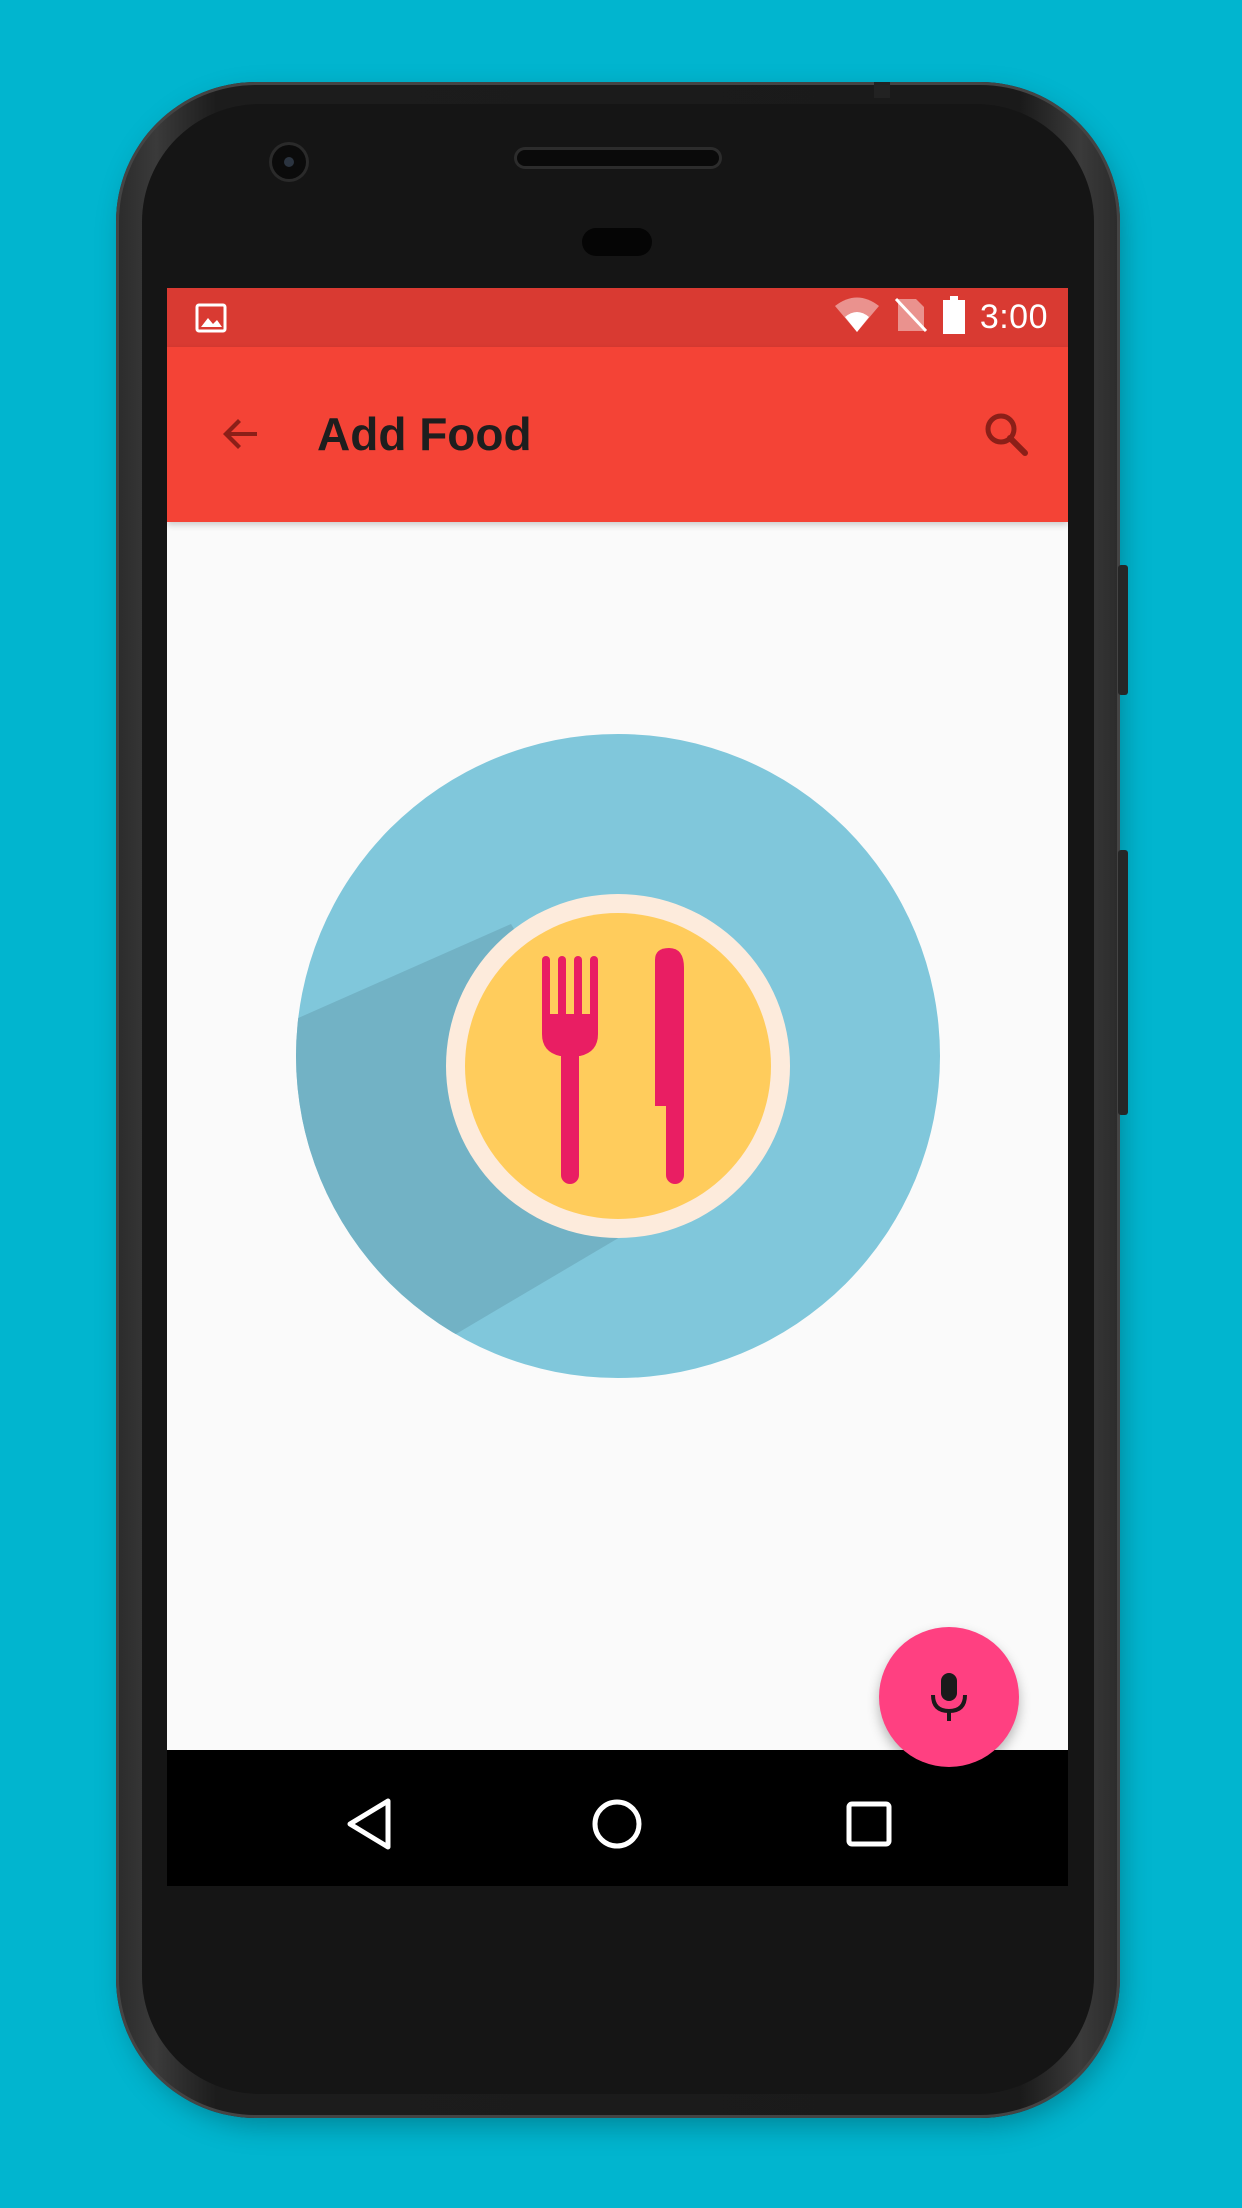 The height and width of the screenshot is (2208, 1242). I want to click on status-clock: 3:00, so click(1013, 317).